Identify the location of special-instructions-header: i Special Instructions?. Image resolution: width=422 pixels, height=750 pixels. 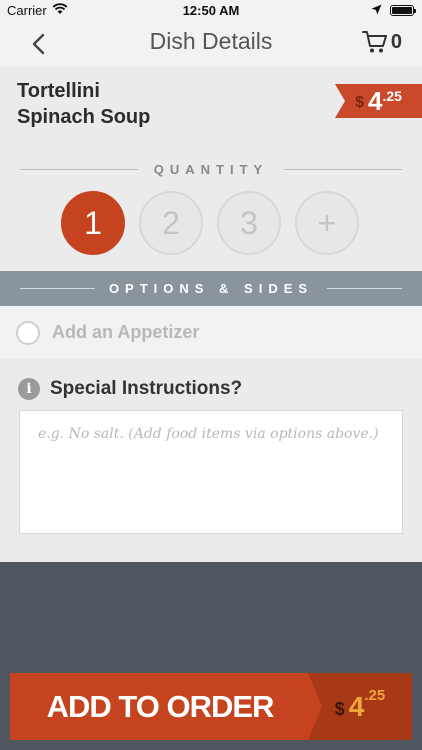
(130, 389).